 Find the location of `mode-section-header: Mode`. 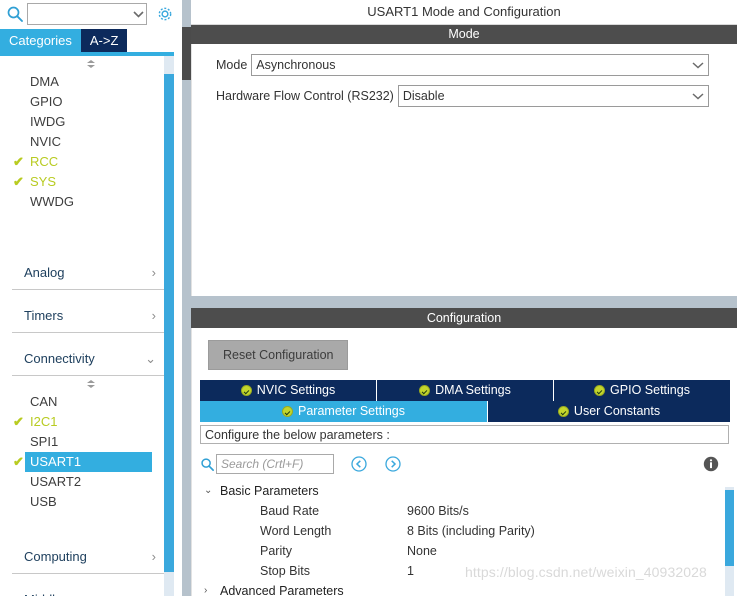

mode-section-header: Mode is located at coordinates (464, 34).